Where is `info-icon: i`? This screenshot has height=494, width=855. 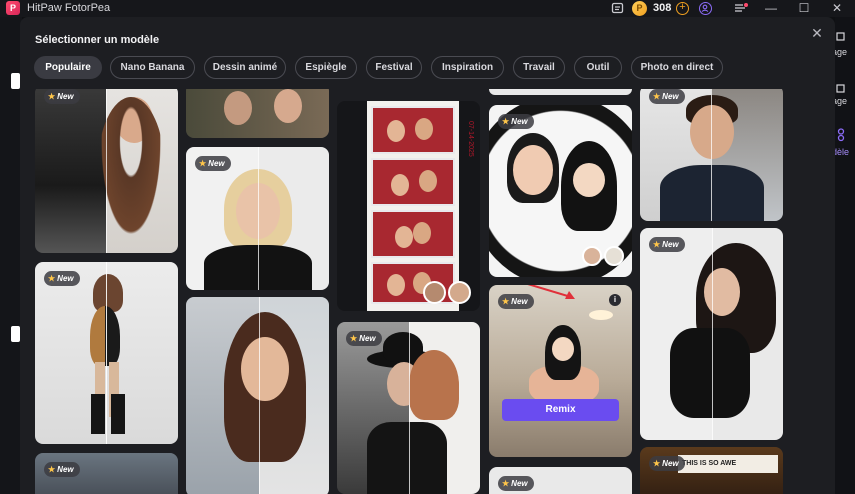 info-icon: i is located at coordinates (615, 300).